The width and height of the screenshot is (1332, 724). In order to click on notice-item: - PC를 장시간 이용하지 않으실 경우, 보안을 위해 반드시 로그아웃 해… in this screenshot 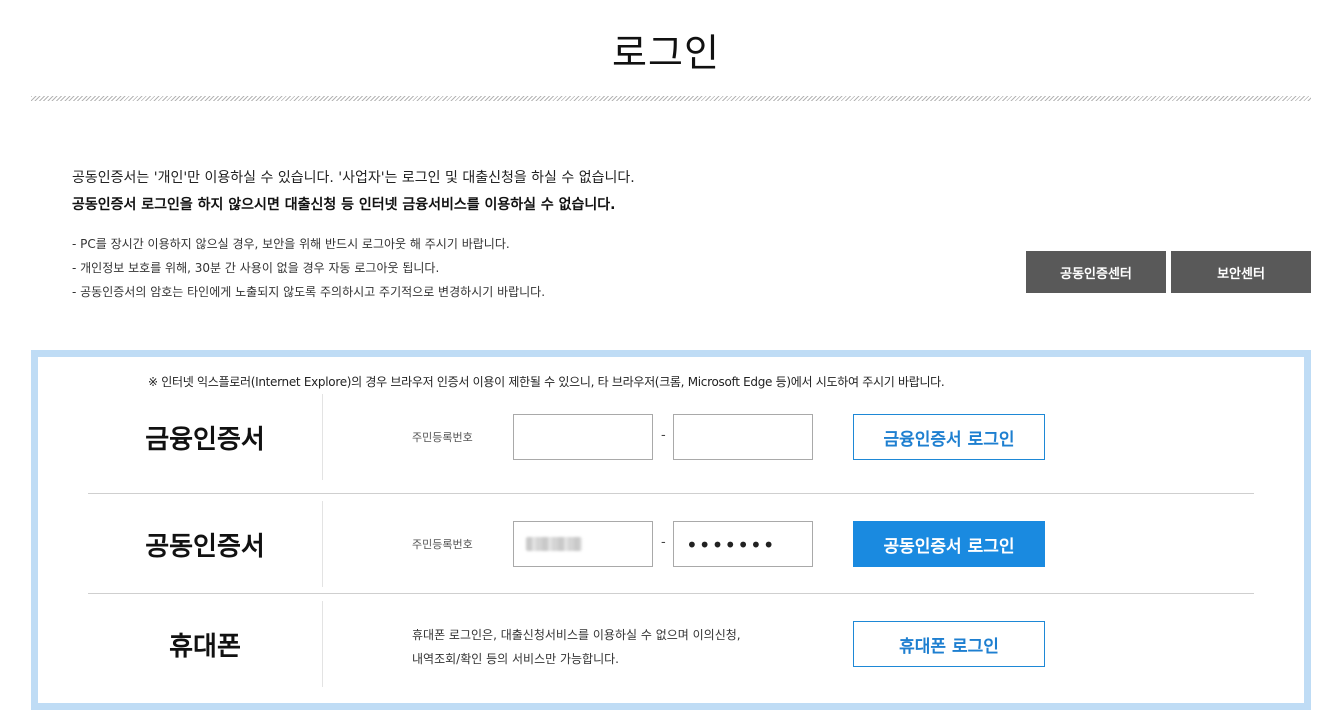, I will do `click(291, 244)`.